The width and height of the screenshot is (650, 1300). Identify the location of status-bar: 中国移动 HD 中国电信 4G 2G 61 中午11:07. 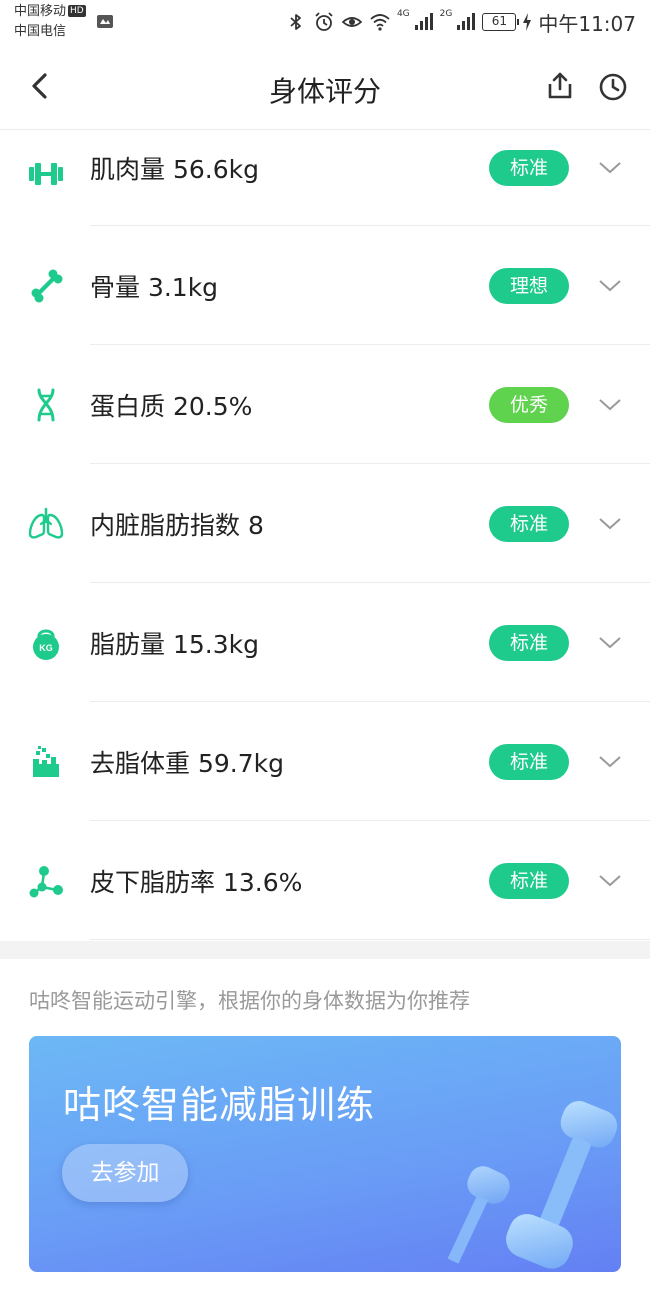
(325, 22).